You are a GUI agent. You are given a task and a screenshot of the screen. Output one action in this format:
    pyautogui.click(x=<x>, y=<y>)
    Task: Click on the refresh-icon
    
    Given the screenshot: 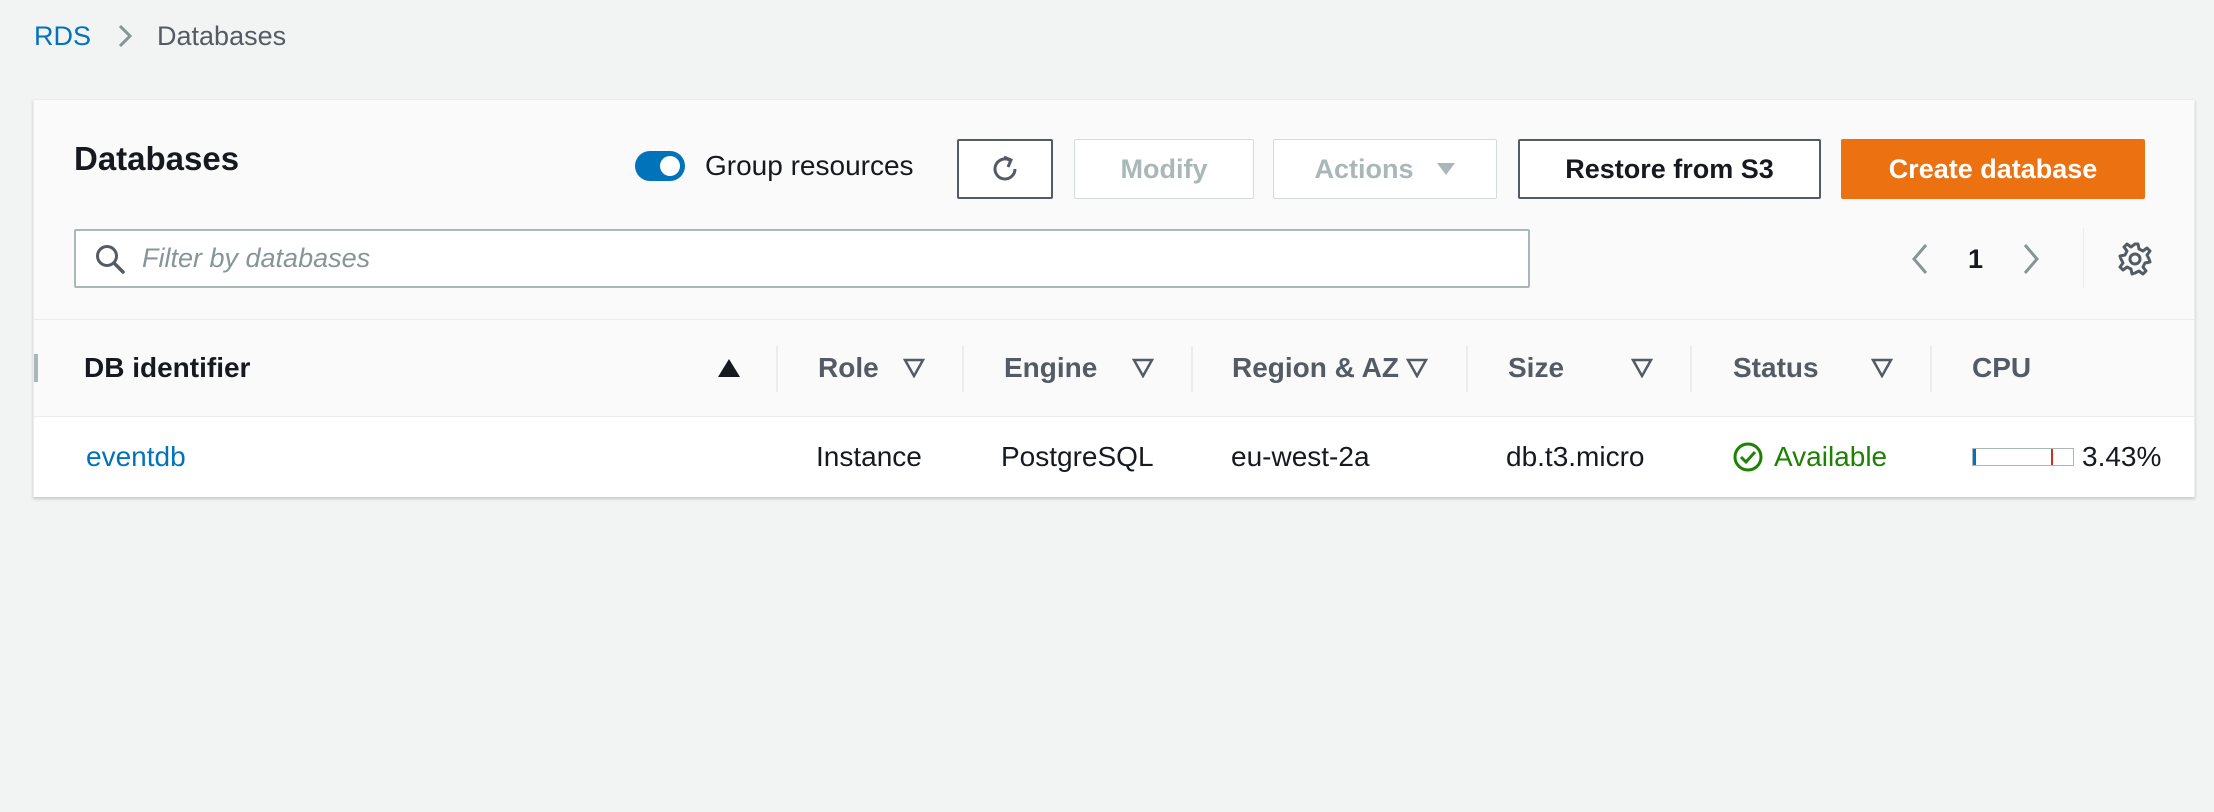 What is the action you would take?
    pyautogui.click(x=1005, y=169)
    